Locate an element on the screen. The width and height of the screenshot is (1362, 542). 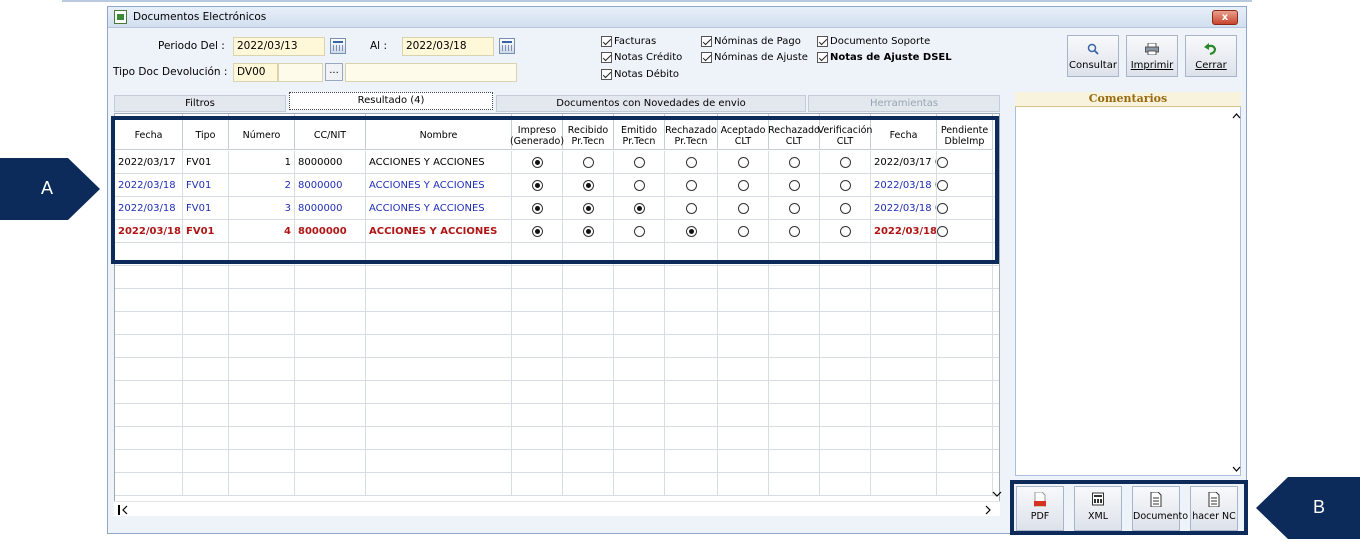
periodo-label: Periodo Del : is located at coordinates (191, 46).